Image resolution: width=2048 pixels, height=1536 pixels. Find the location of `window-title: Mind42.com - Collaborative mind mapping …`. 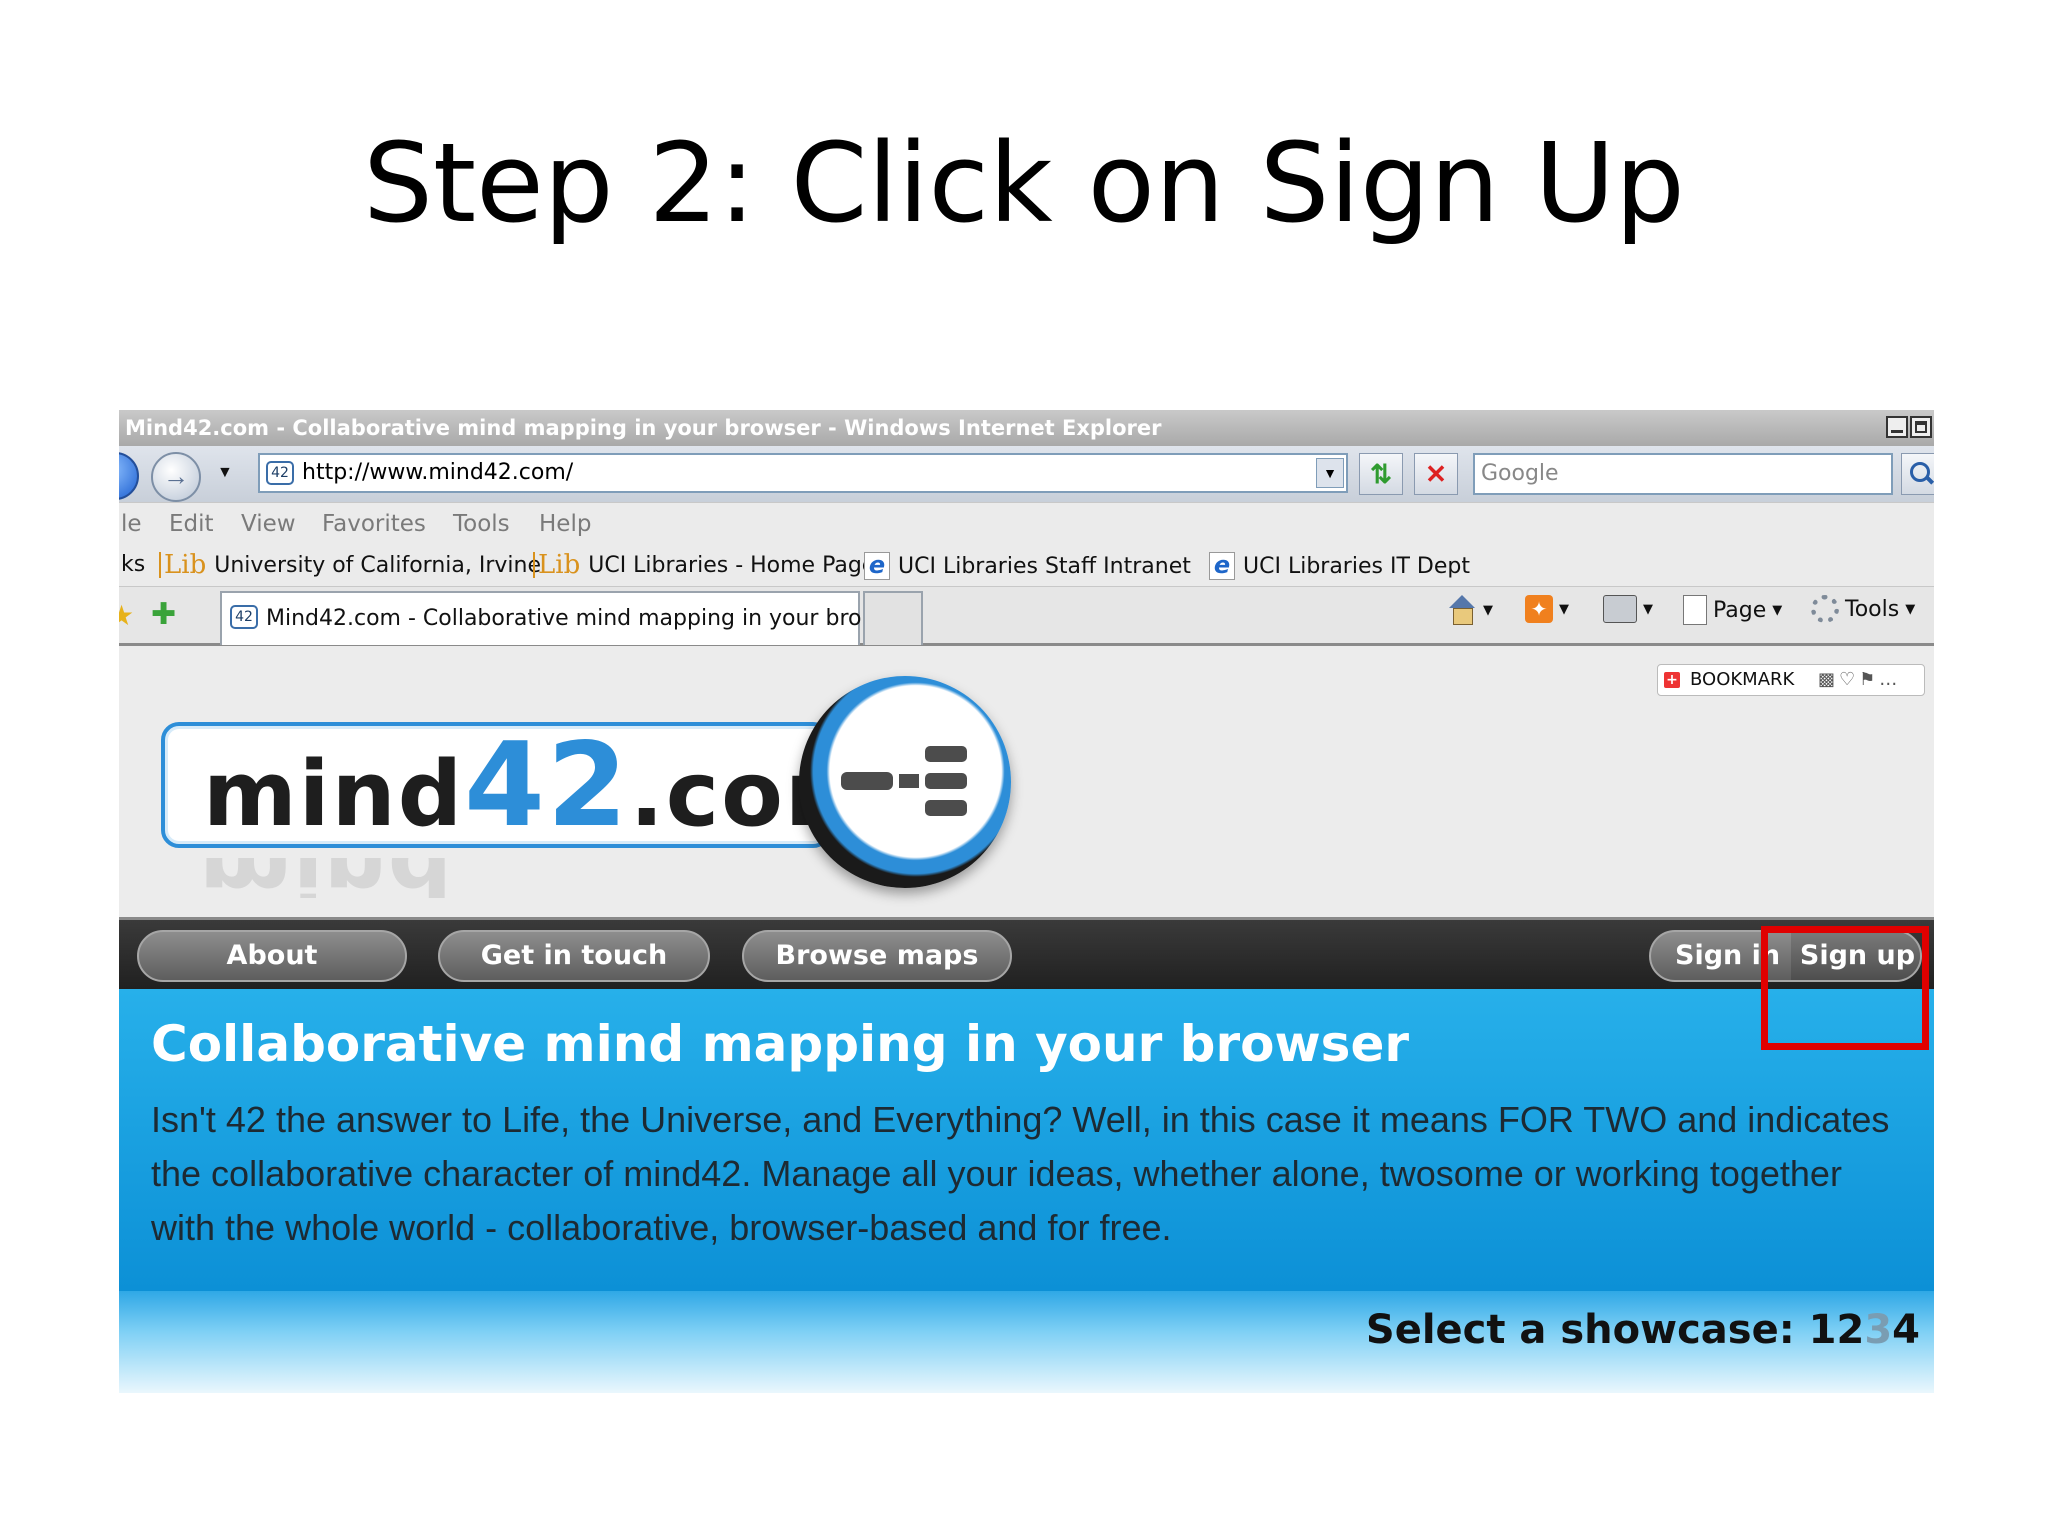

window-title: Mind42.com - Collaborative mind mapping … is located at coordinates (643, 428).